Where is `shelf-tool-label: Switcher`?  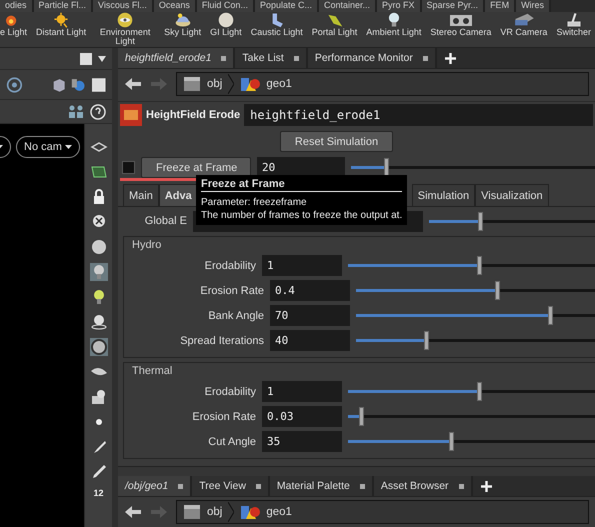 shelf-tool-label: Switcher is located at coordinates (573, 32).